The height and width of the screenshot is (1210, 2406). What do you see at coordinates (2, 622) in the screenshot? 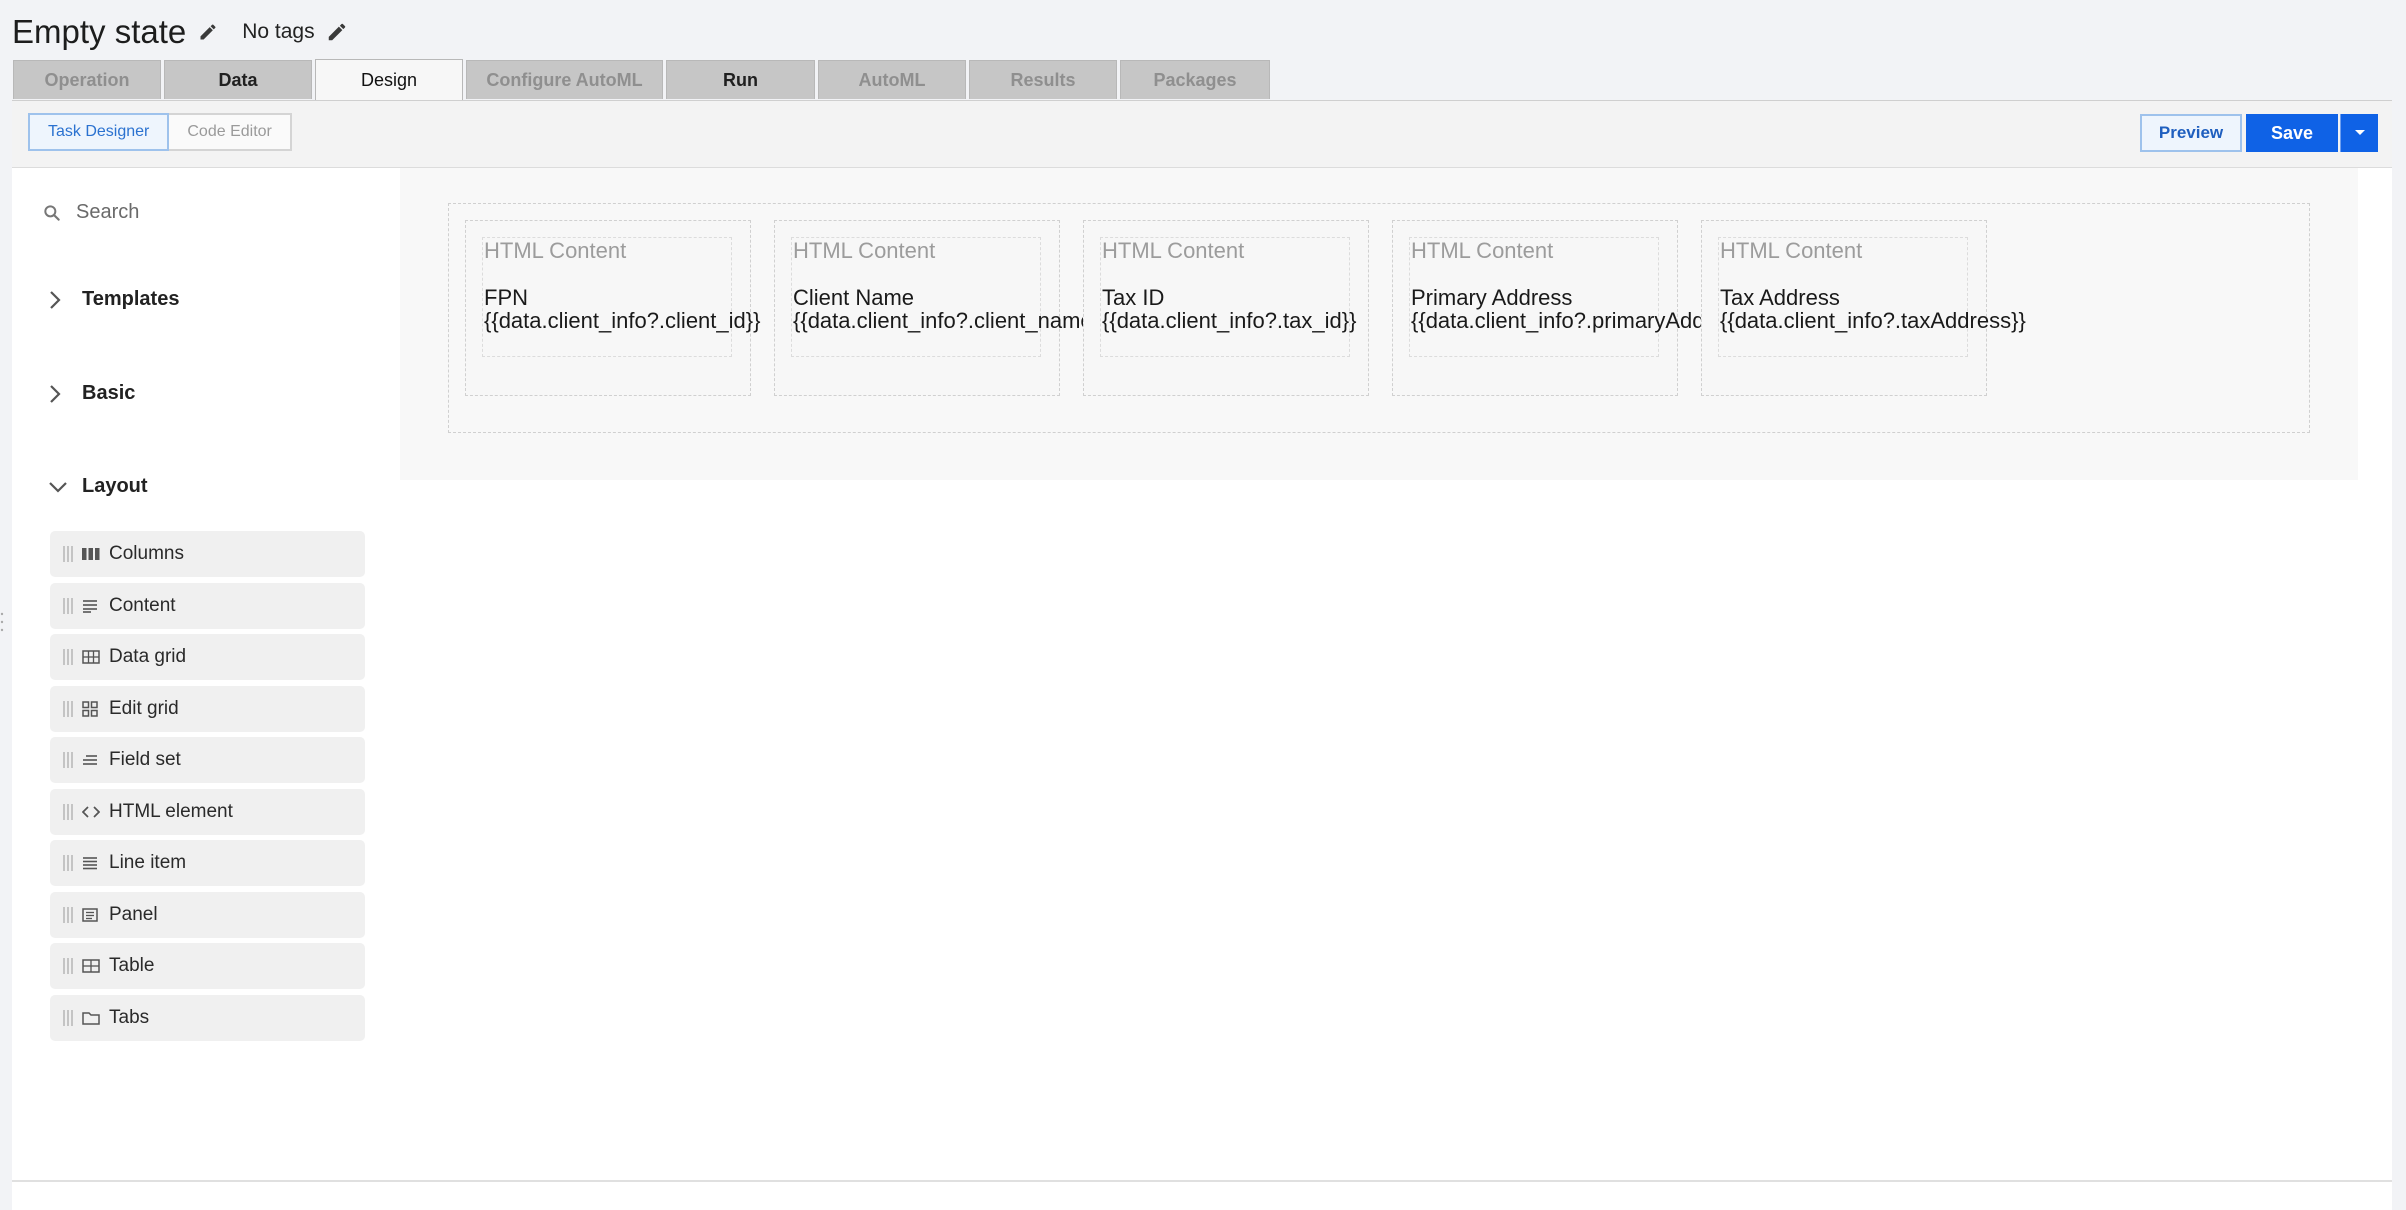
I see `sidebar-resize-handle` at bounding box center [2, 622].